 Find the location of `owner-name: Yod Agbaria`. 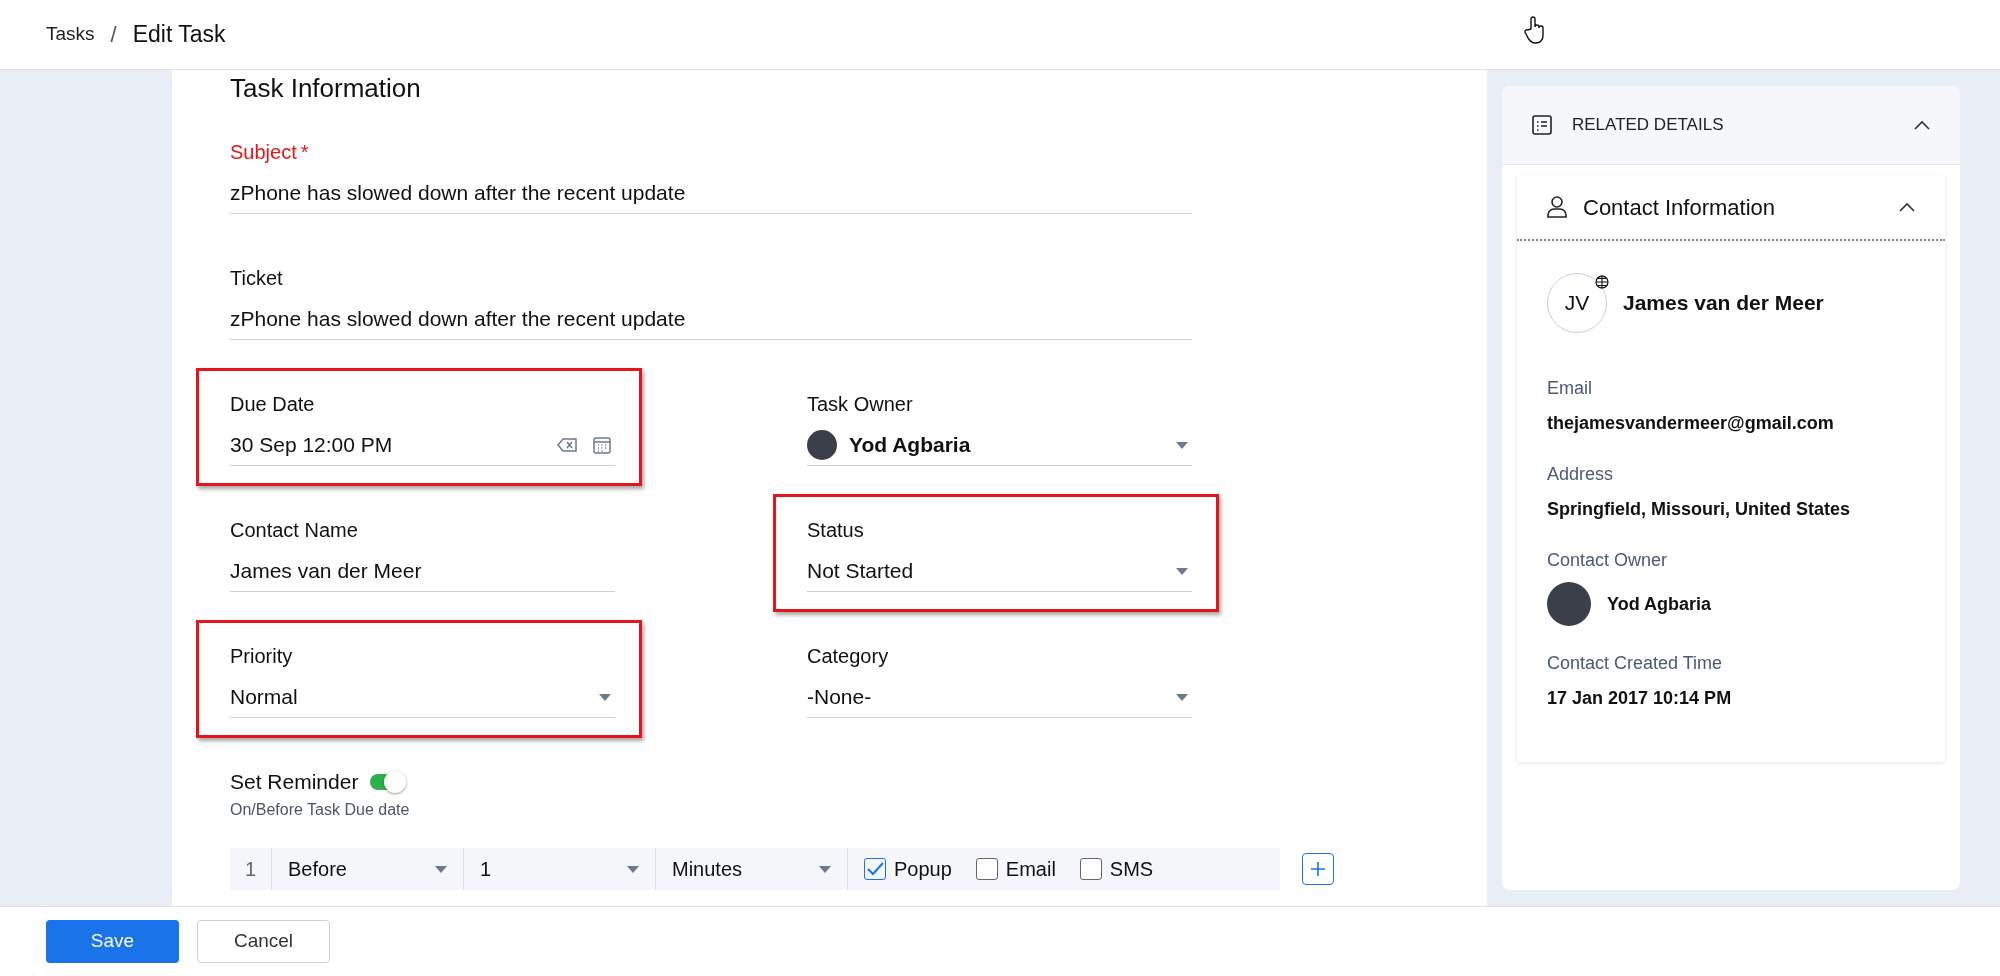

owner-name: Yod Agbaria is located at coordinates (910, 445).